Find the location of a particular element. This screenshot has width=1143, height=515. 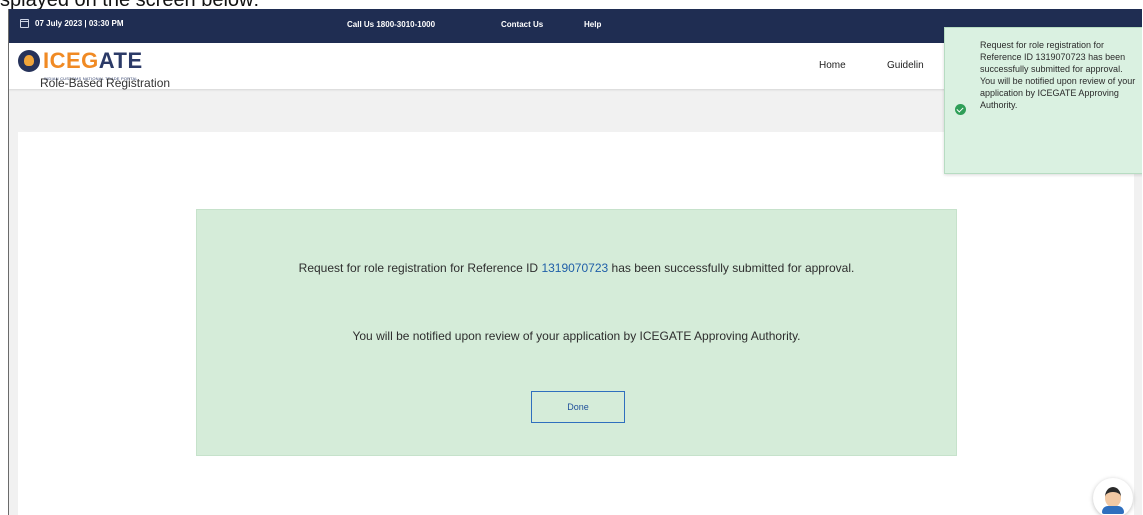

date-time-group: 07 July 2023 | 03:30 PM is located at coordinates (72, 23).